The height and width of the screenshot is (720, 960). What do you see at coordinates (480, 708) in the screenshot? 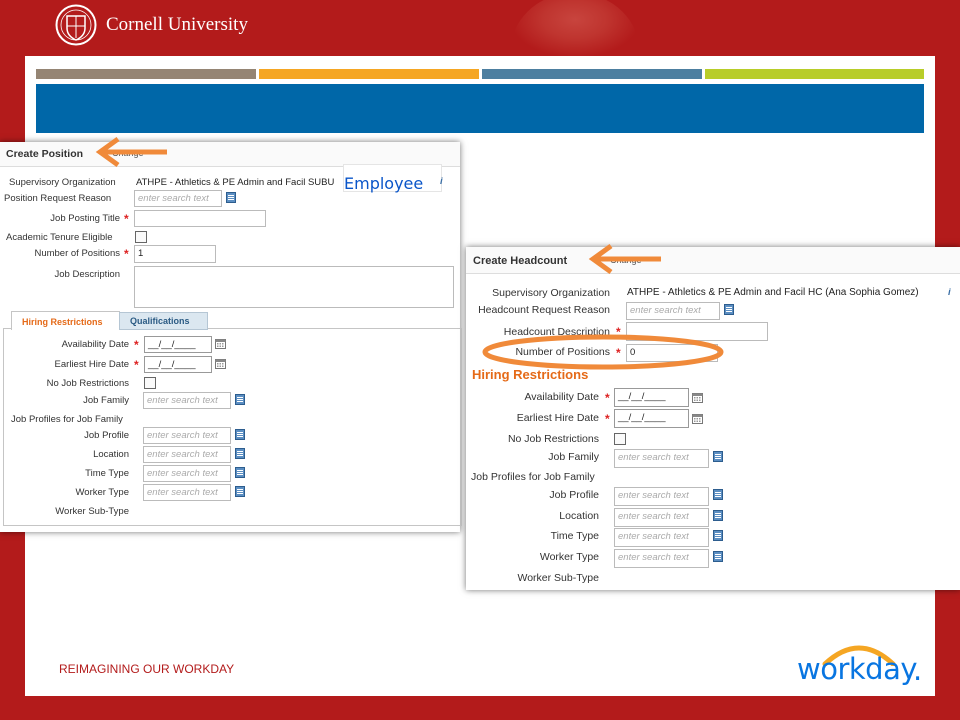
I see `bottom-bar` at bounding box center [480, 708].